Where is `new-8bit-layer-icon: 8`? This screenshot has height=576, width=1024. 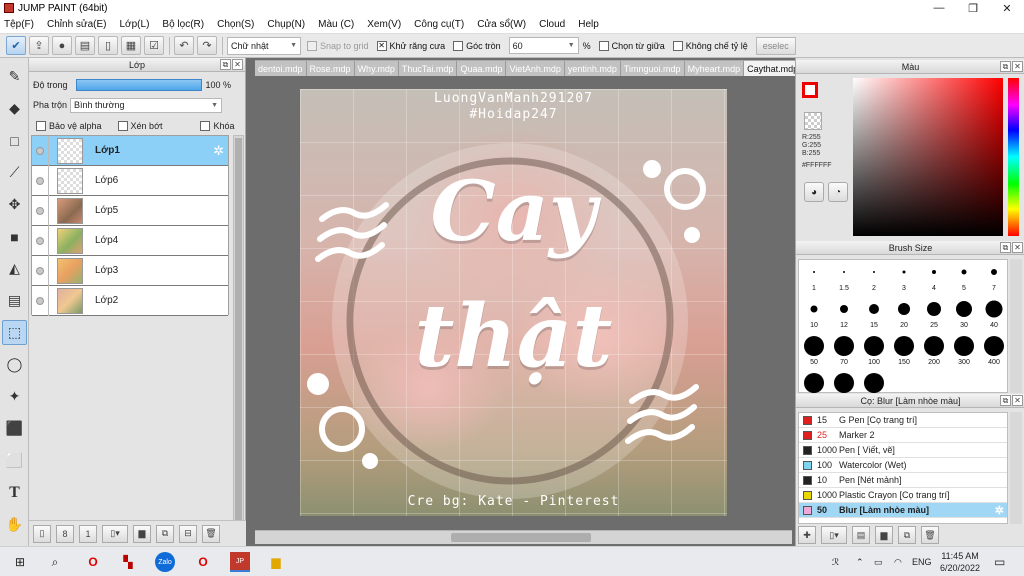
new-8bit-layer-icon: 8 is located at coordinates (65, 533).